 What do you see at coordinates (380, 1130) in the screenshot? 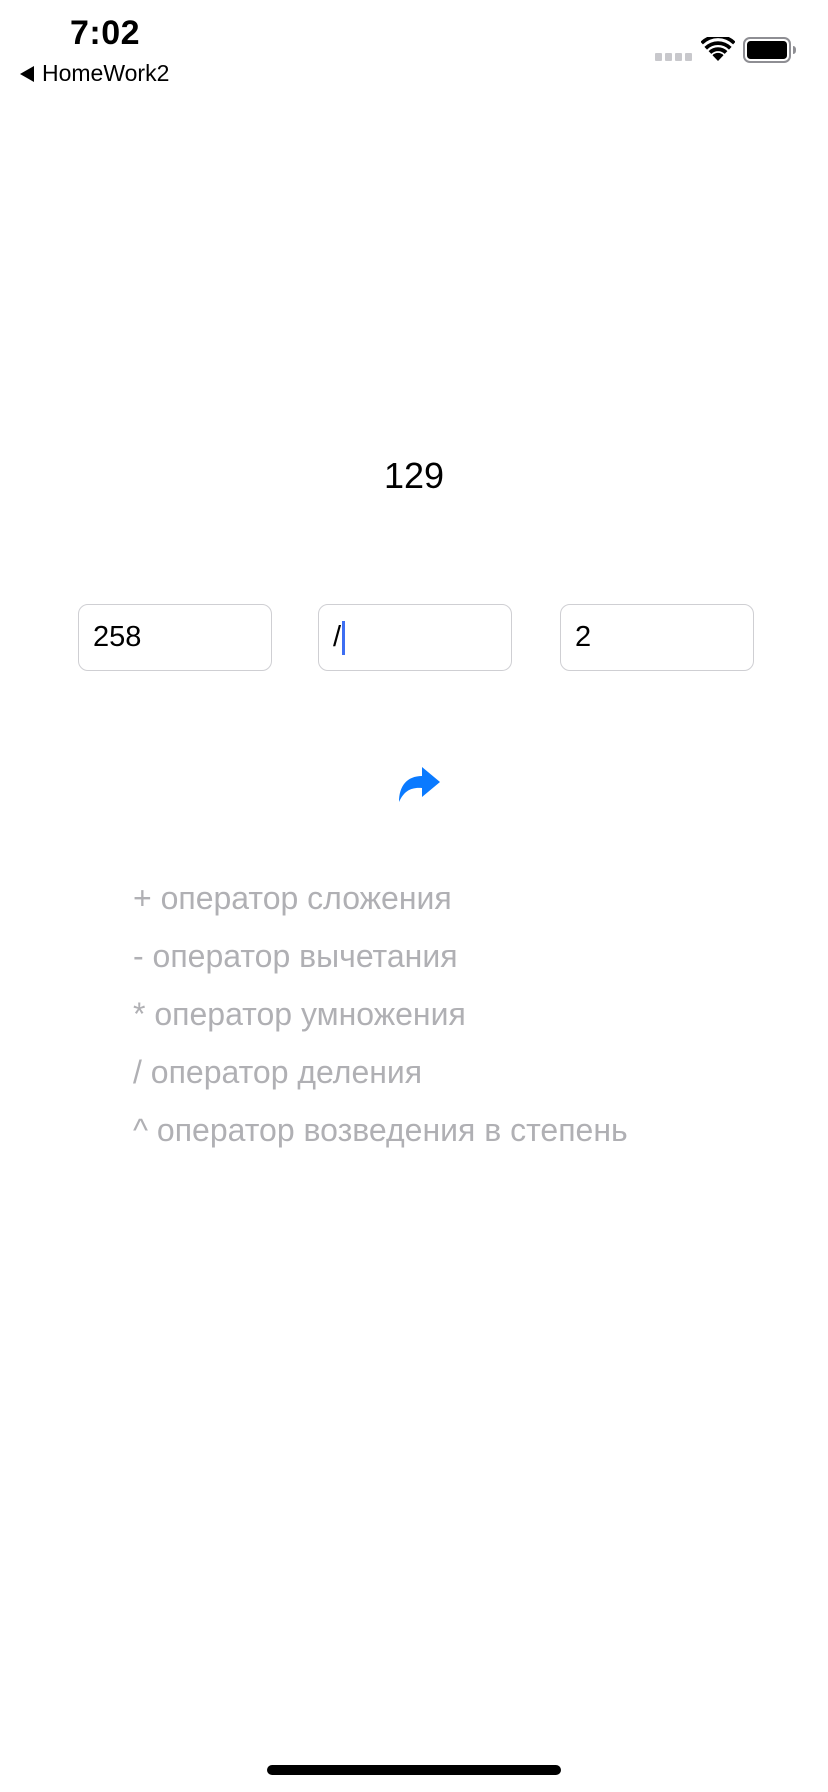
I see `help-item-exponent: ^ оператор возведения в степень` at bounding box center [380, 1130].